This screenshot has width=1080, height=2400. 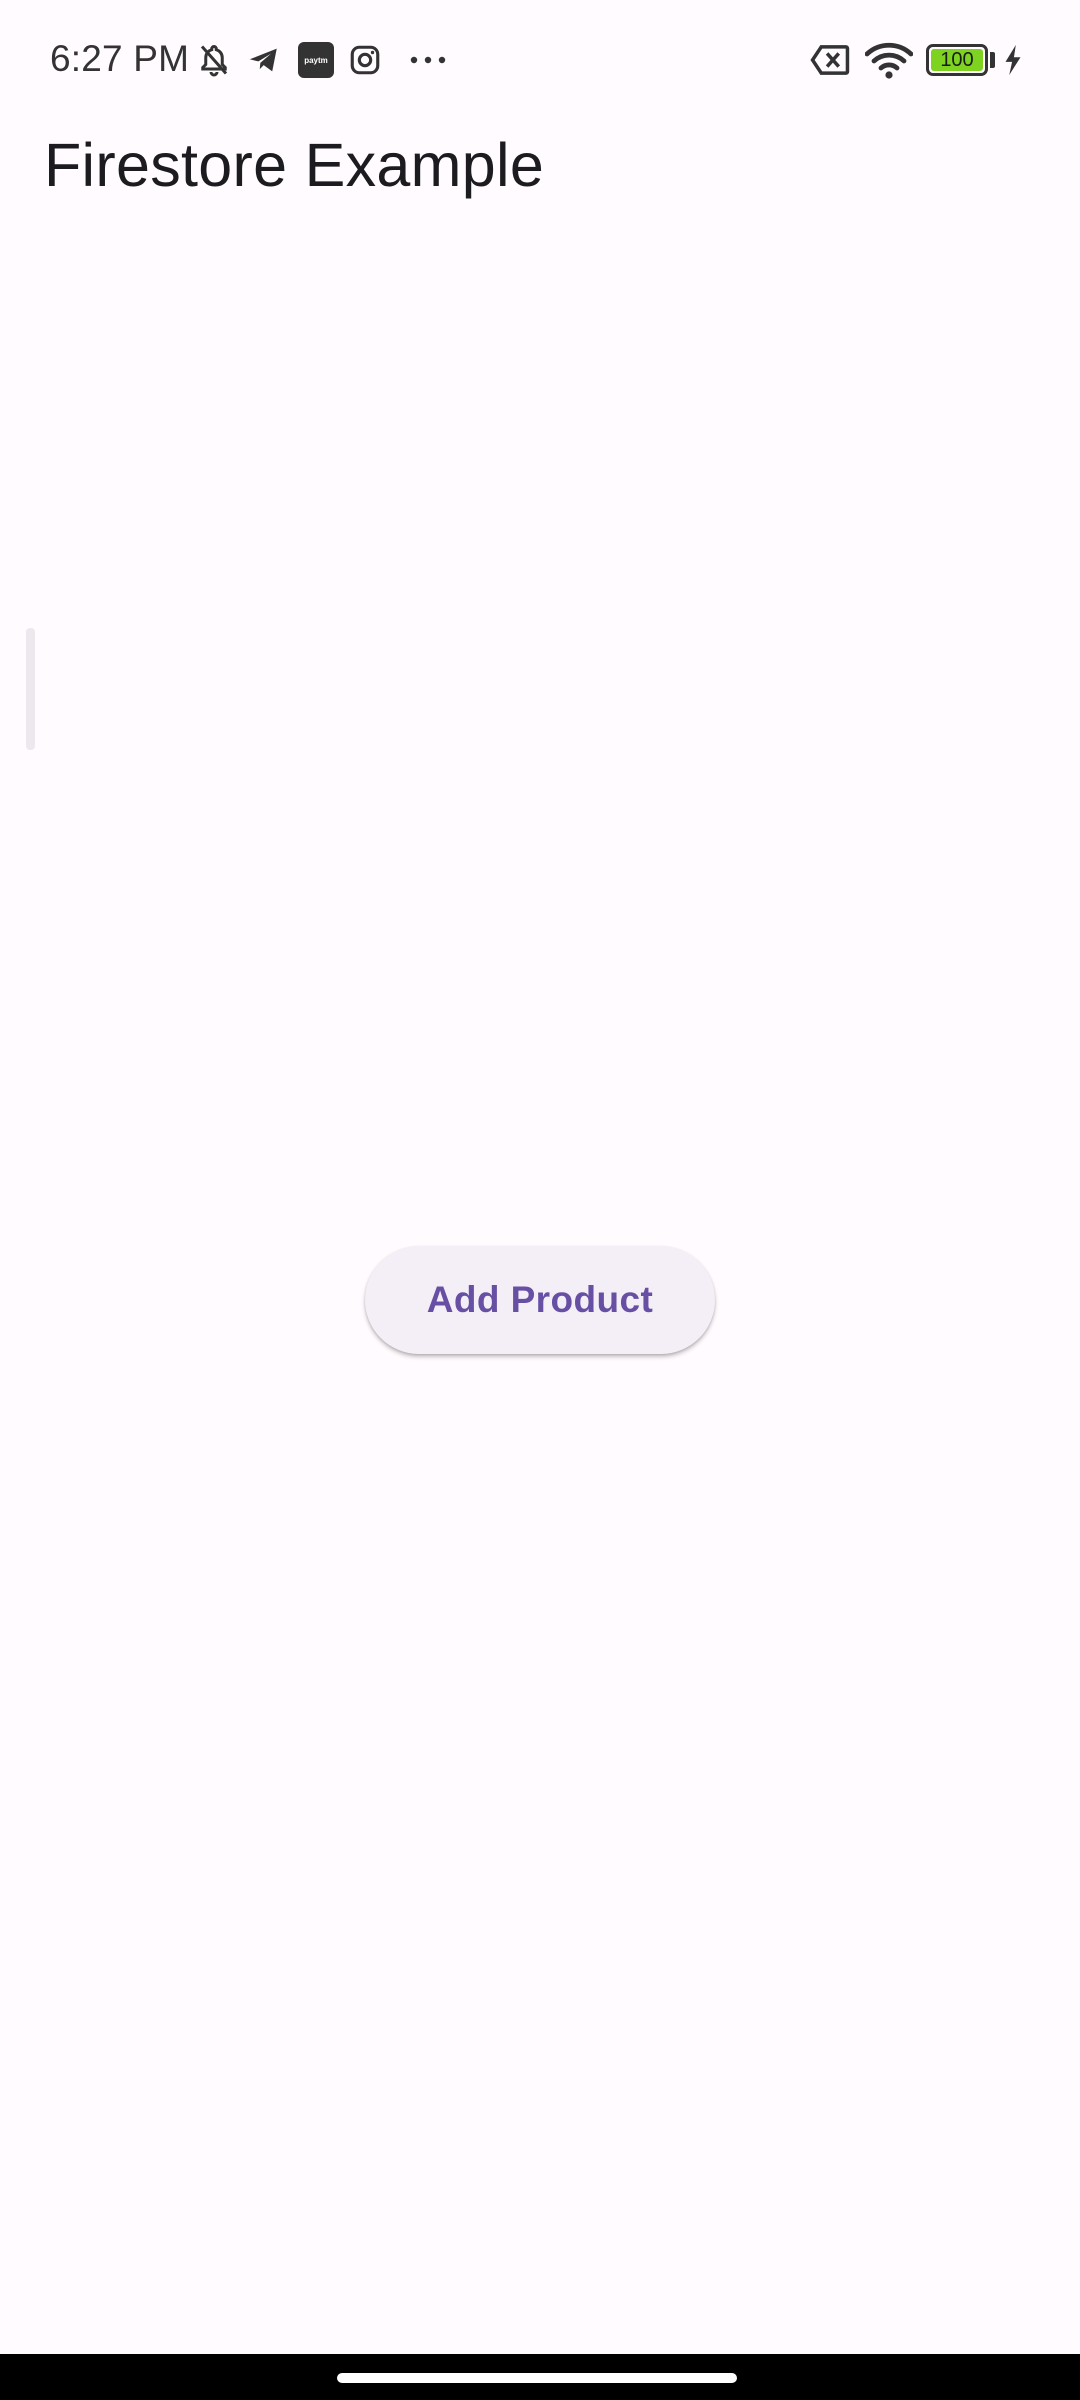 I want to click on home-gesture-handle, so click(x=537, y=2378).